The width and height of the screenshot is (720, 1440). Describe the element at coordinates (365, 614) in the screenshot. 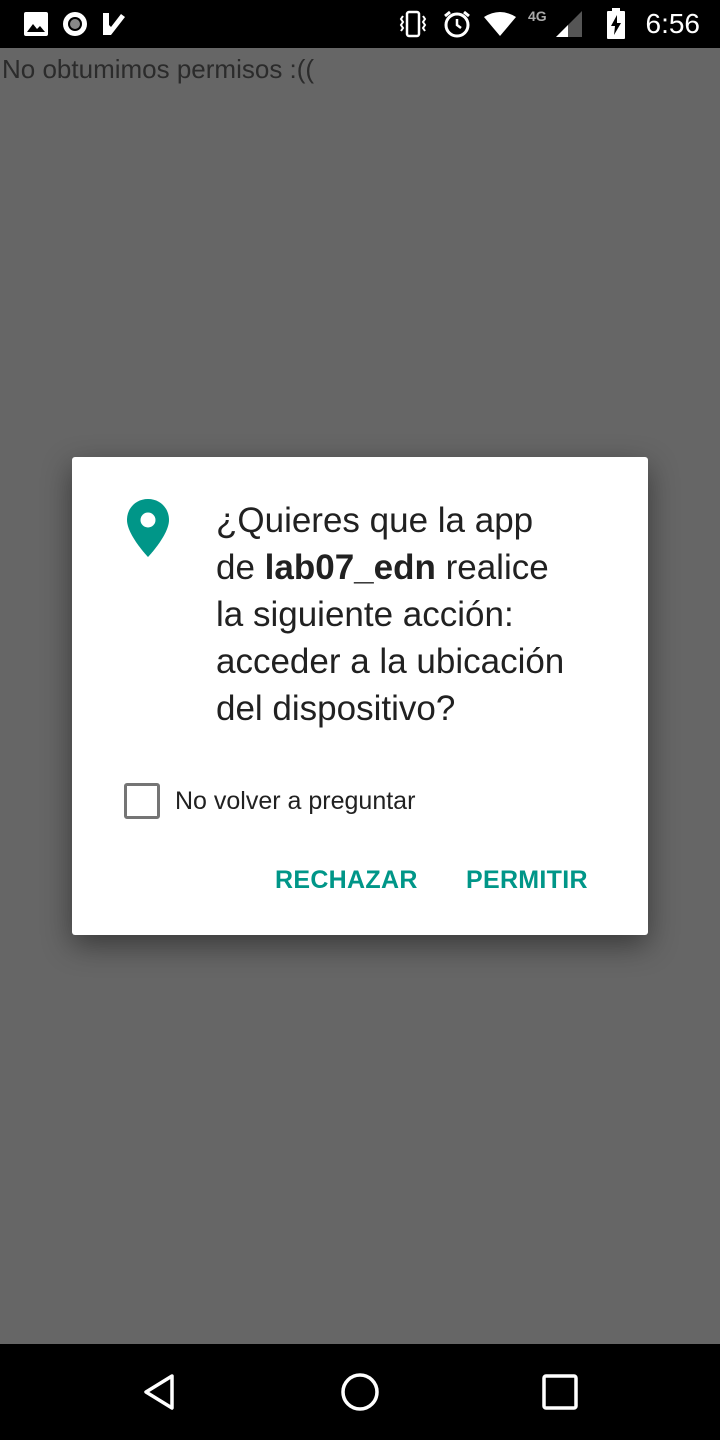

I see `dialog-message-line3: la siguiente acción:` at that location.